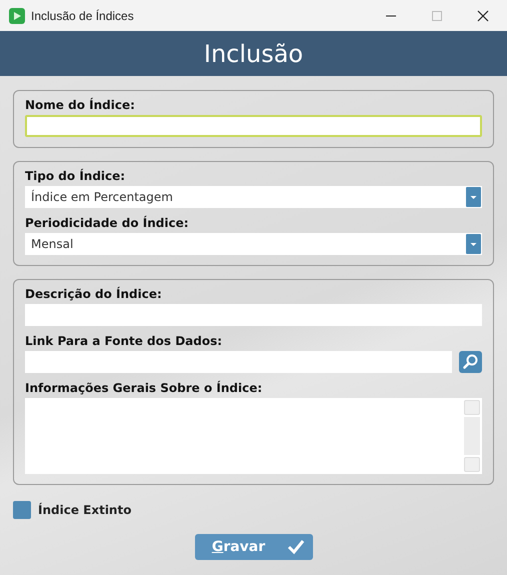 The height and width of the screenshot is (575, 507). I want to click on app-icon, so click(17, 16).